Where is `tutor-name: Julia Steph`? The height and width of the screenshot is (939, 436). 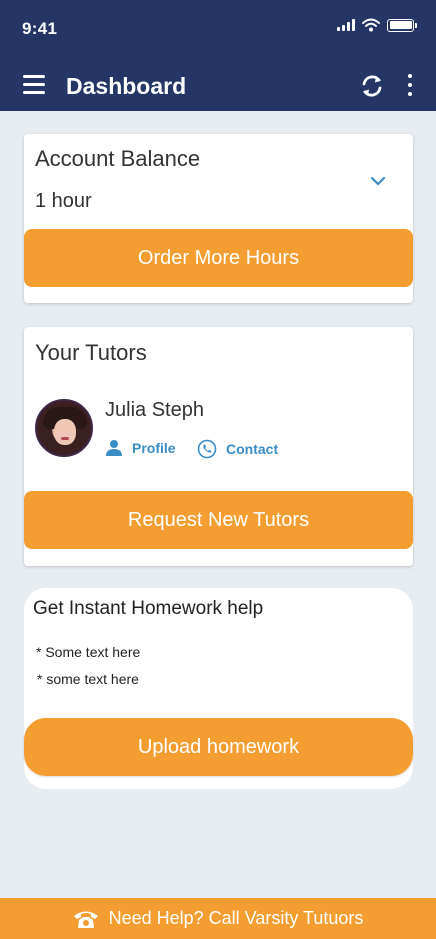 tutor-name: Julia Steph is located at coordinates (154, 410).